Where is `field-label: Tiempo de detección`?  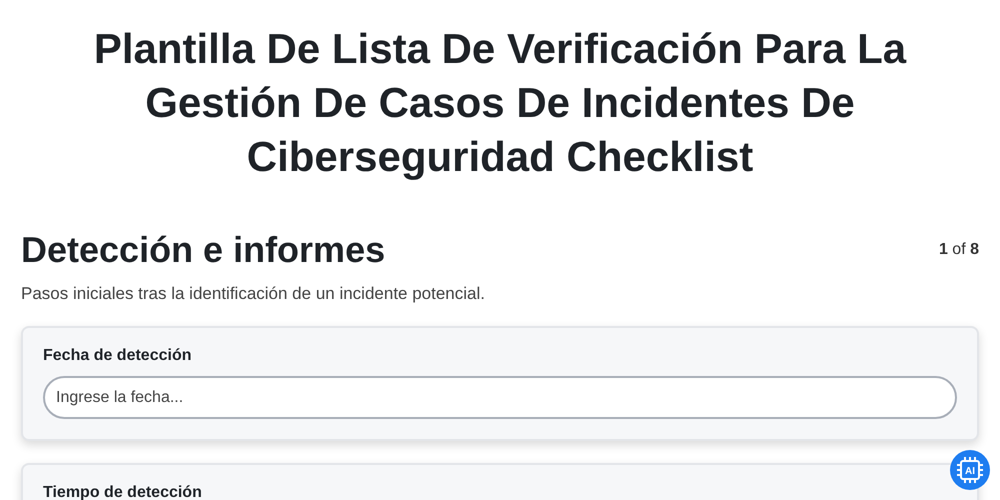
field-label: Tiempo de detección is located at coordinates (123, 492).